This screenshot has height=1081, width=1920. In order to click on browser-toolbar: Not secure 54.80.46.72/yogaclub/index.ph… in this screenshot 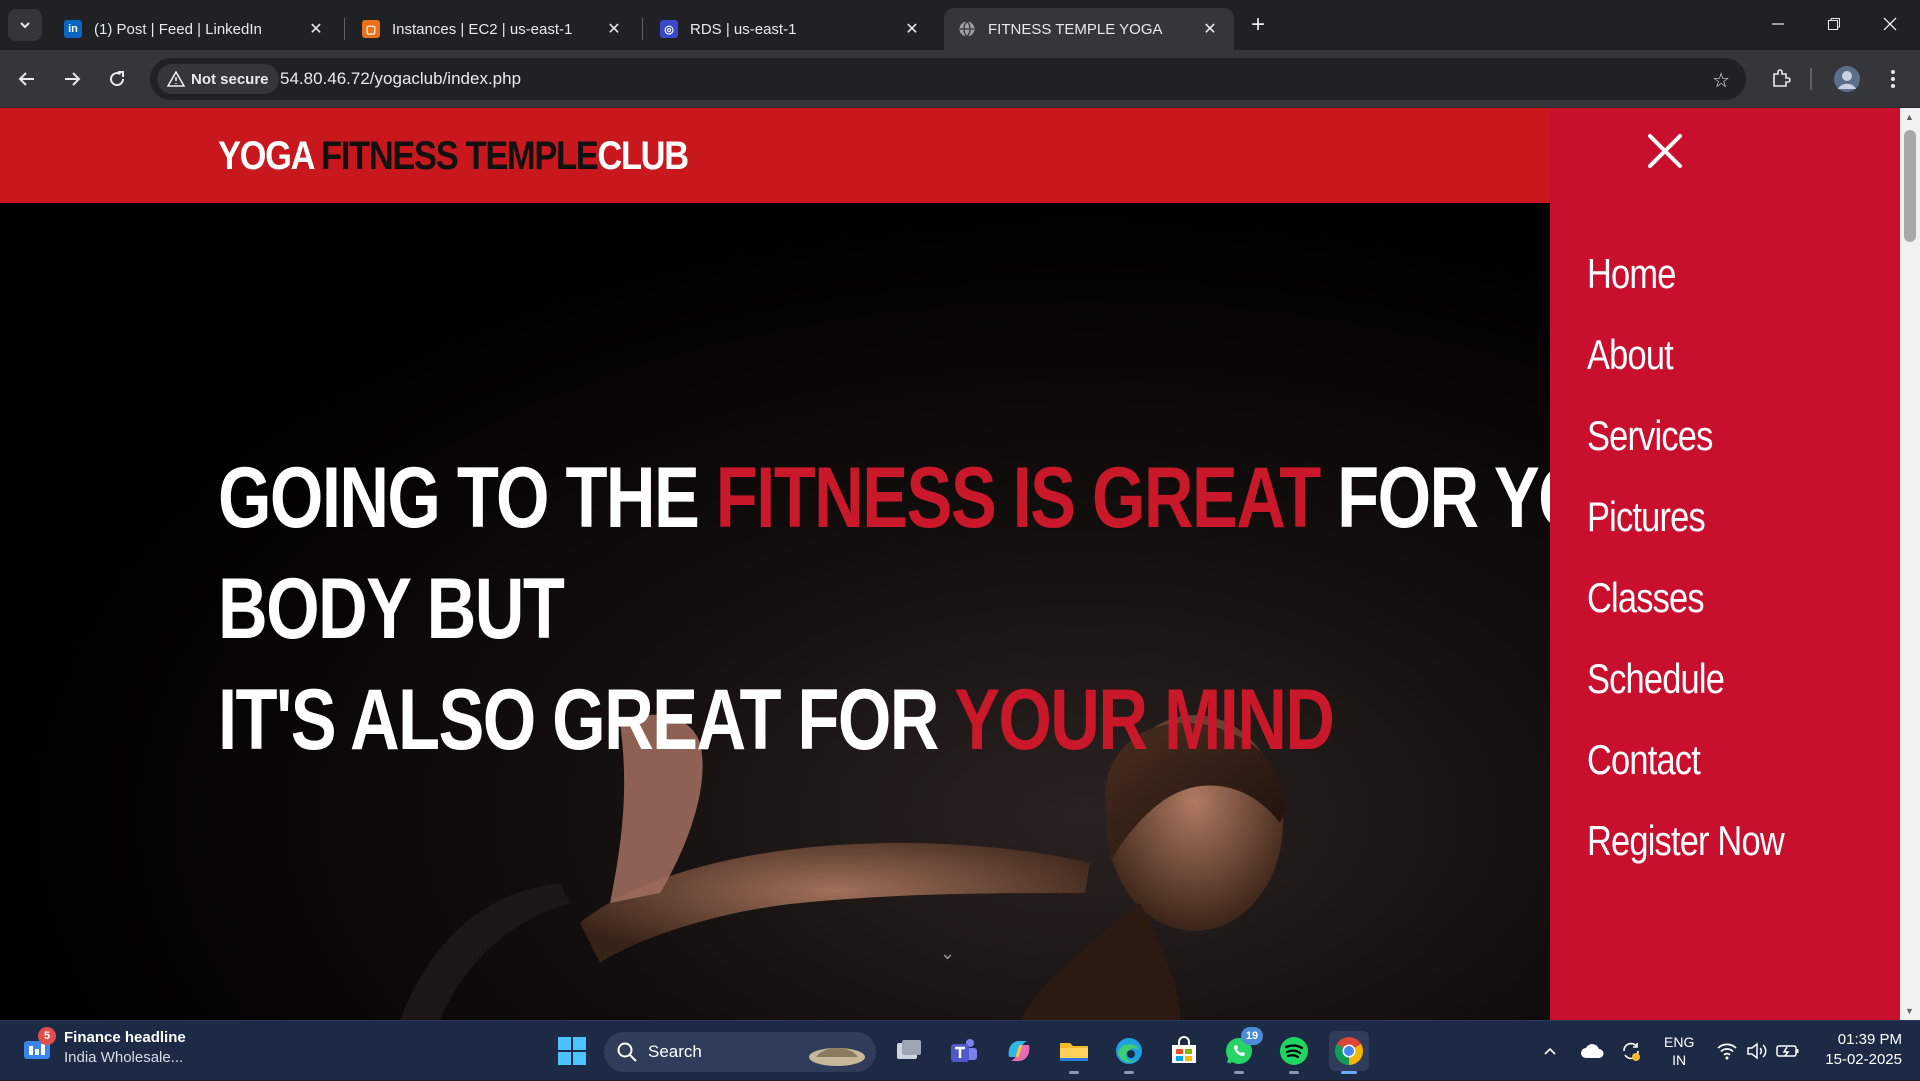, I will do `click(960, 79)`.